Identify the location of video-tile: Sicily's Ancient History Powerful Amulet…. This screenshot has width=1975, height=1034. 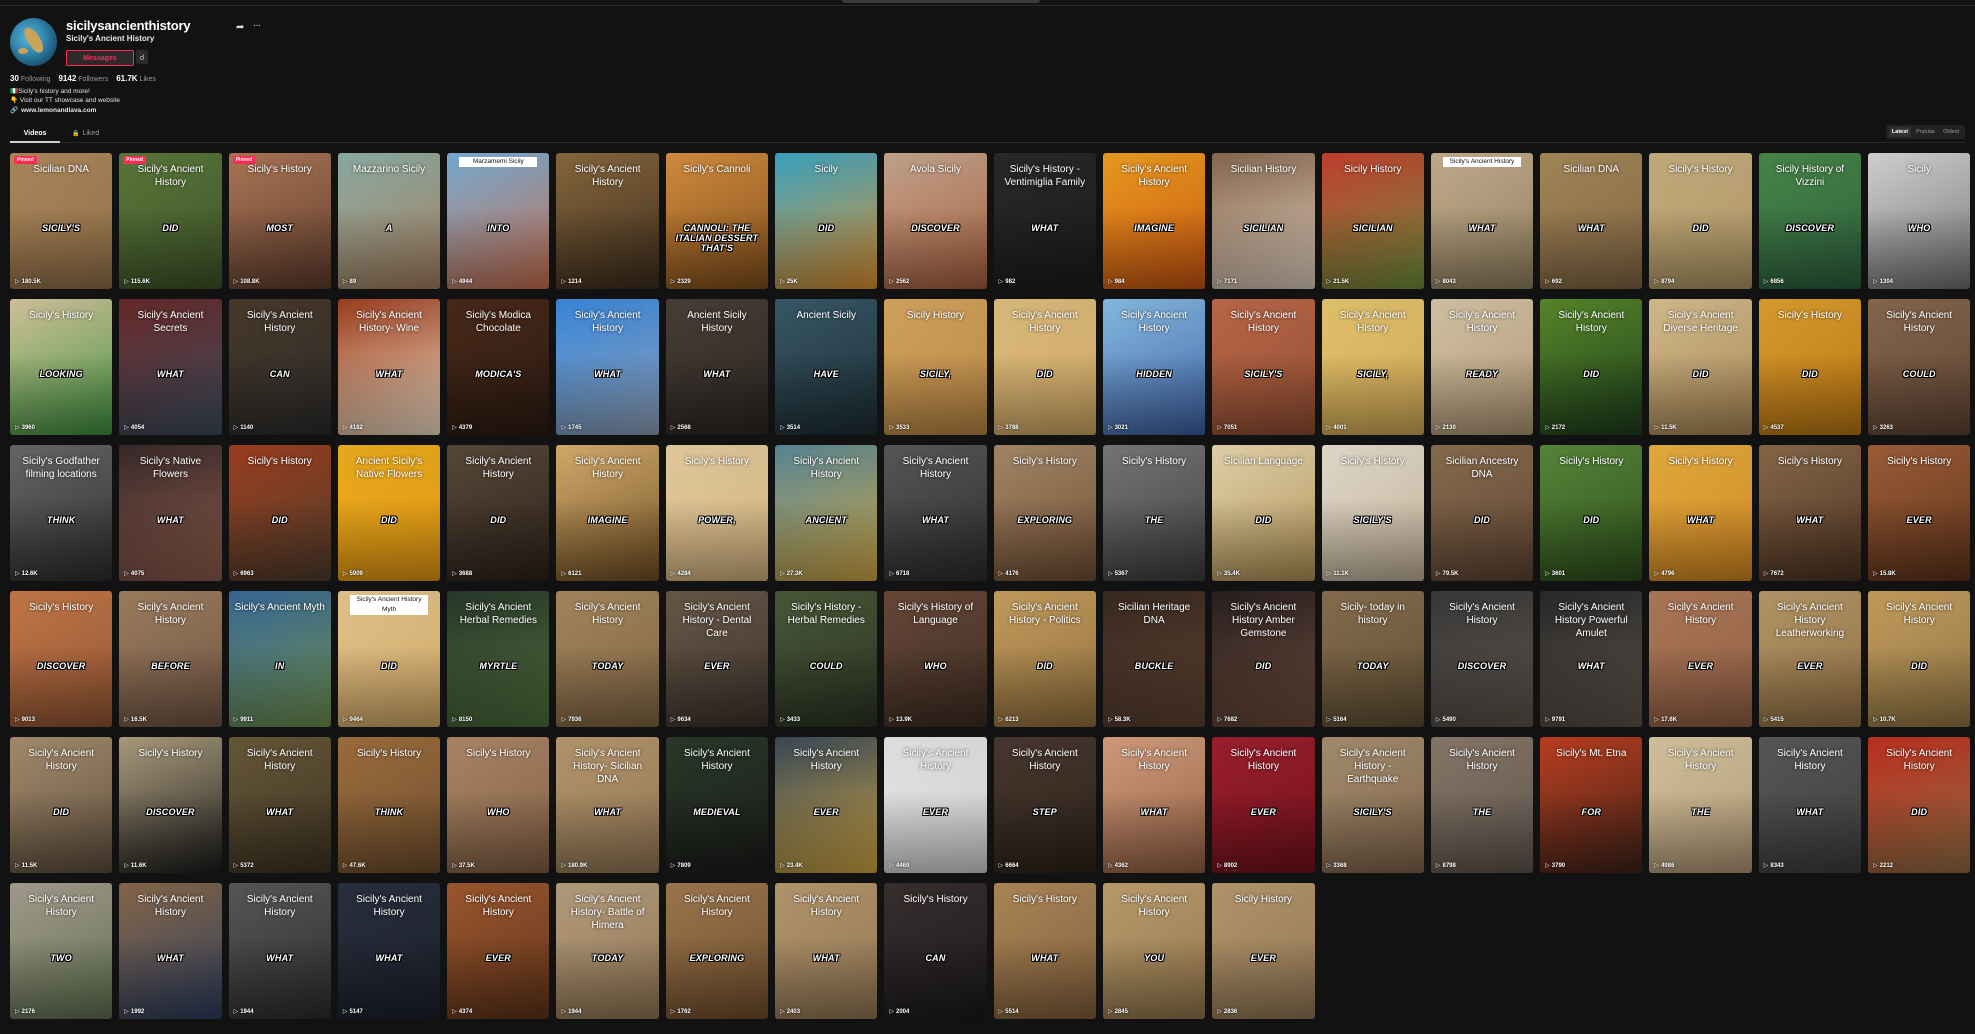
(1591, 659).